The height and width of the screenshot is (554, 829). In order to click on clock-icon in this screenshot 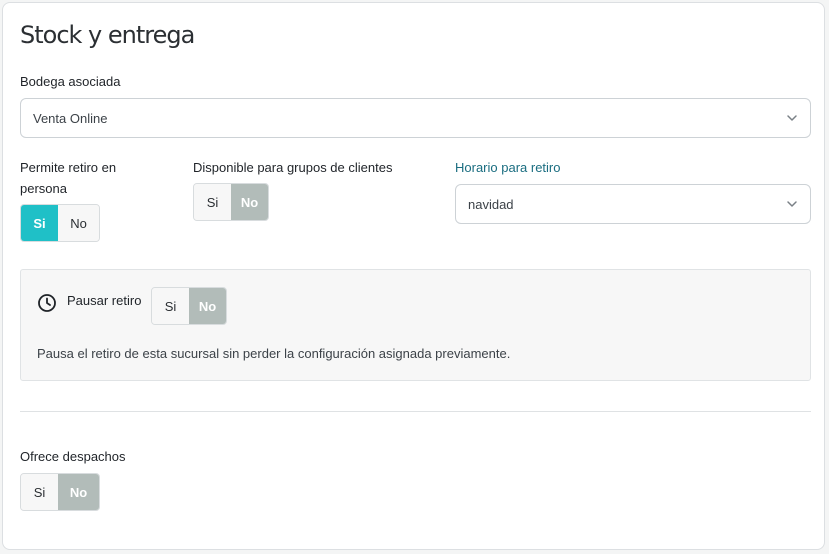, I will do `click(47, 303)`.